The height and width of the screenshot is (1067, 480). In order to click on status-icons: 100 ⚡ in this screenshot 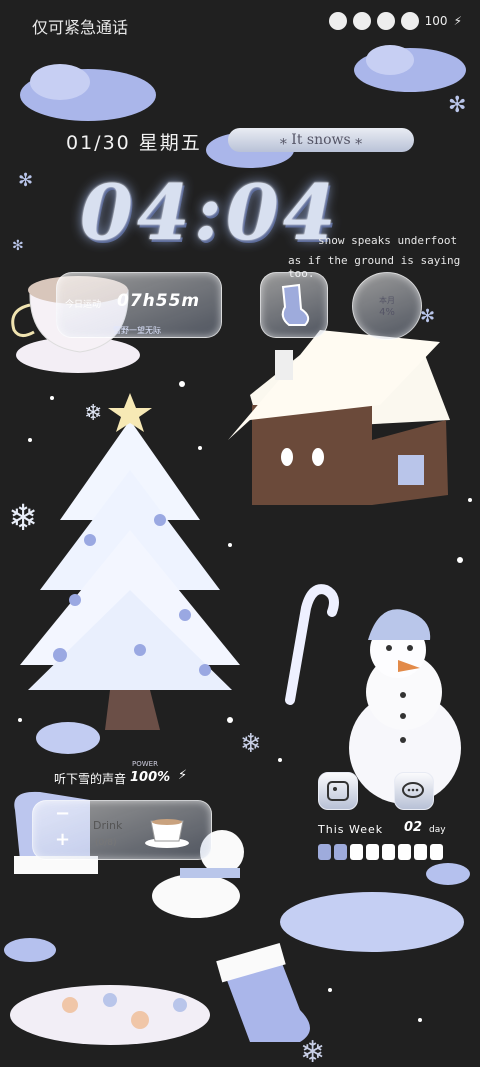, I will do `click(395, 21)`.